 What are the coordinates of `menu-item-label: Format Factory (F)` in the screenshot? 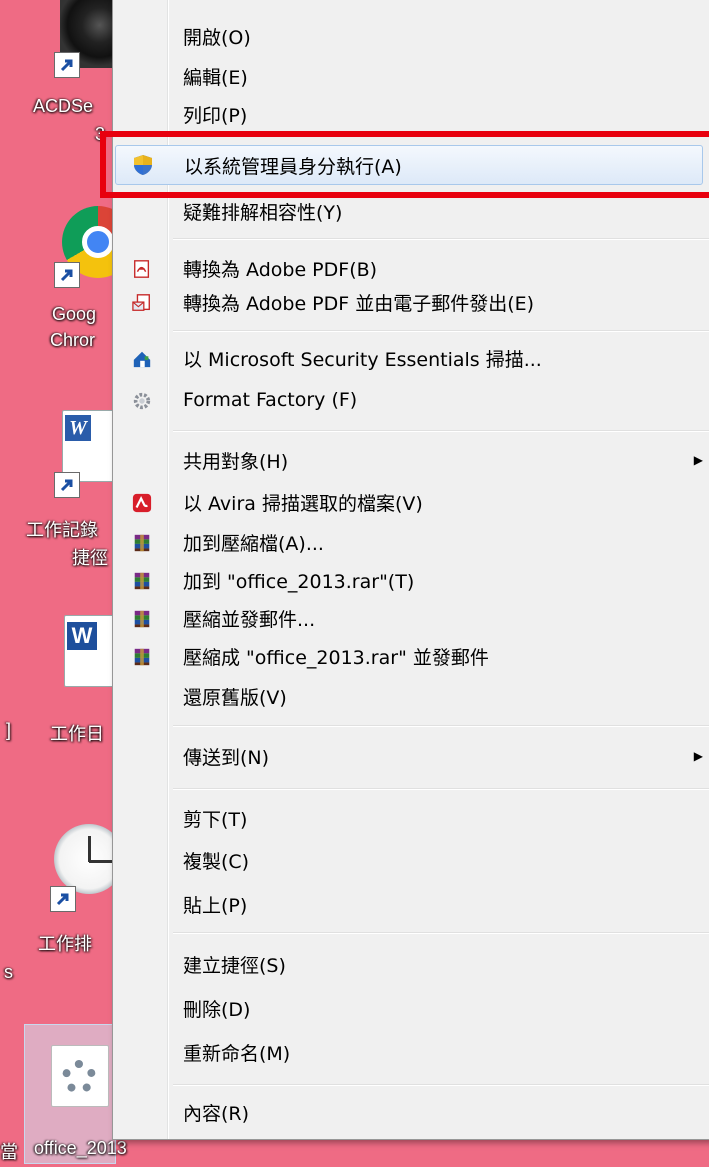 It's located at (270, 400).